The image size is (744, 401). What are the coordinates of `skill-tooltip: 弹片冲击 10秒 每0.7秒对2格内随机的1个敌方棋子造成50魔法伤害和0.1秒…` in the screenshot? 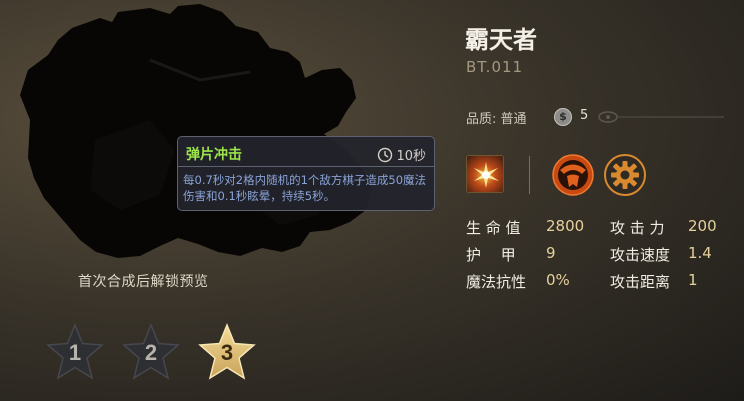 It's located at (306, 173).